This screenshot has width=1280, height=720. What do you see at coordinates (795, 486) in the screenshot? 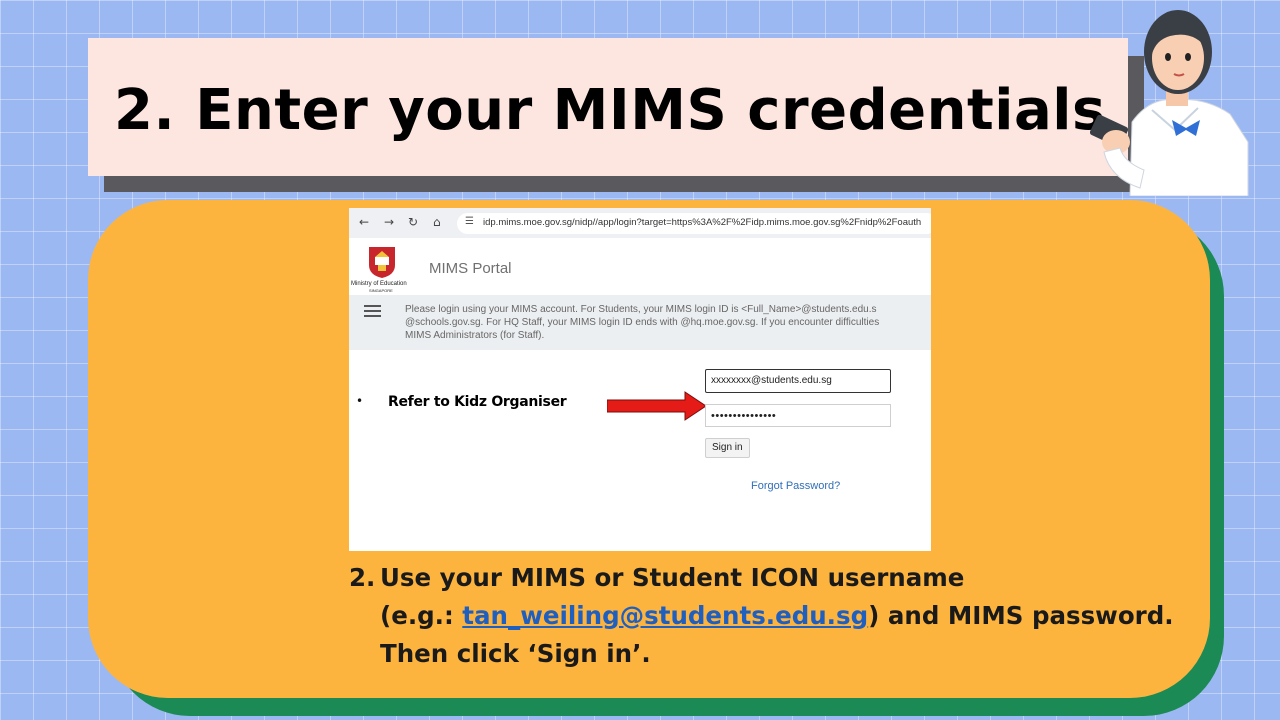
I see `forgot-password-link: Forgot Password?` at bounding box center [795, 486].